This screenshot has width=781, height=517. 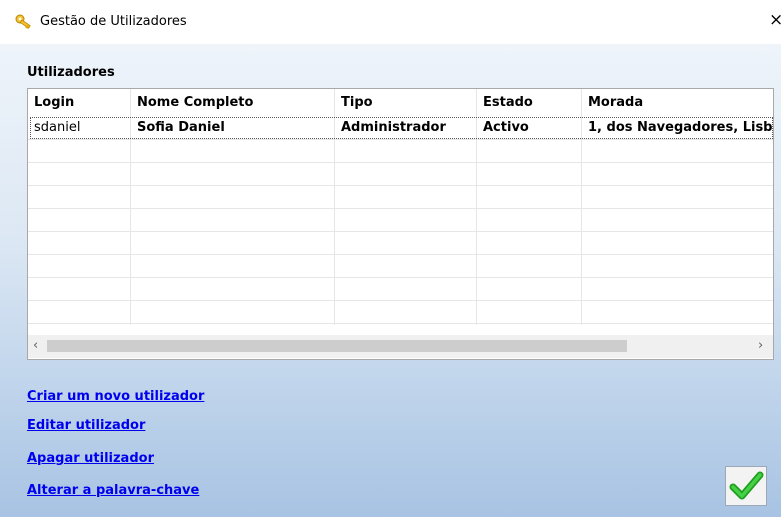 I want to click on column-header-nome-completo: Nome Completo, so click(x=195, y=102).